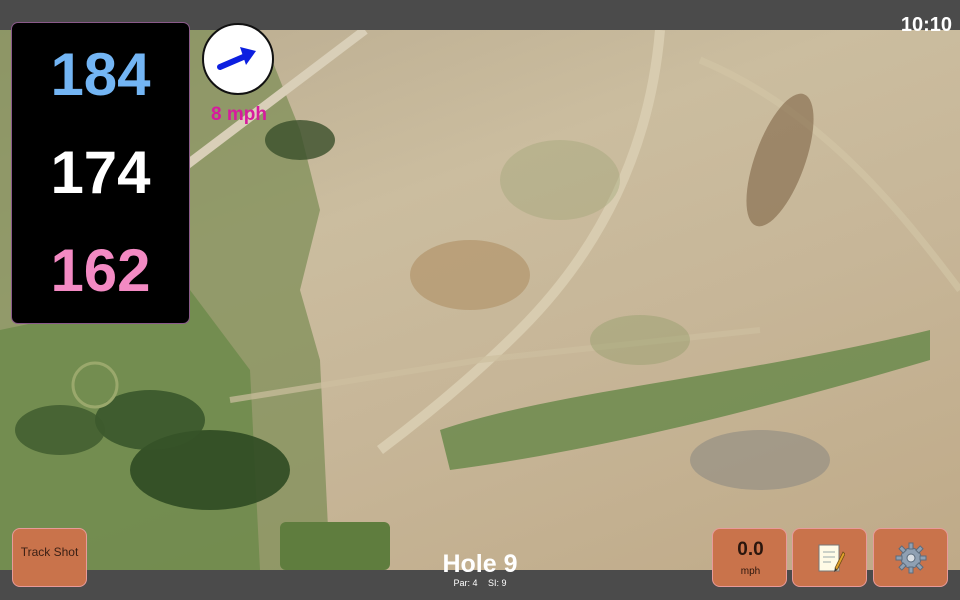 This screenshot has width=960, height=600. Describe the element at coordinates (49, 557) in the screenshot. I see `track-shot-button: Track Shot` at that location.